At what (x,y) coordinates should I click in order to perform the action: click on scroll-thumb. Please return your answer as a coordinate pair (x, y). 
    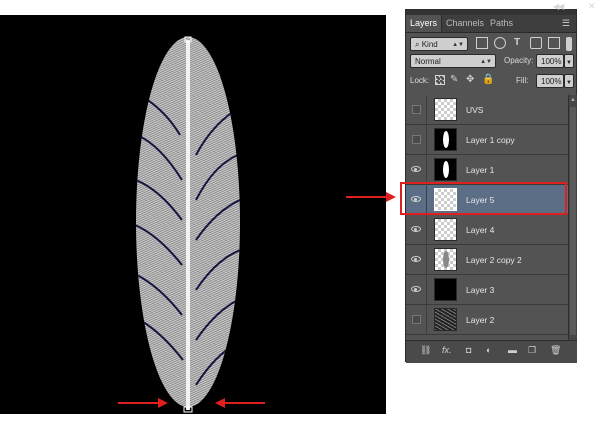
    Looking at the image, I should click on (573, 221).